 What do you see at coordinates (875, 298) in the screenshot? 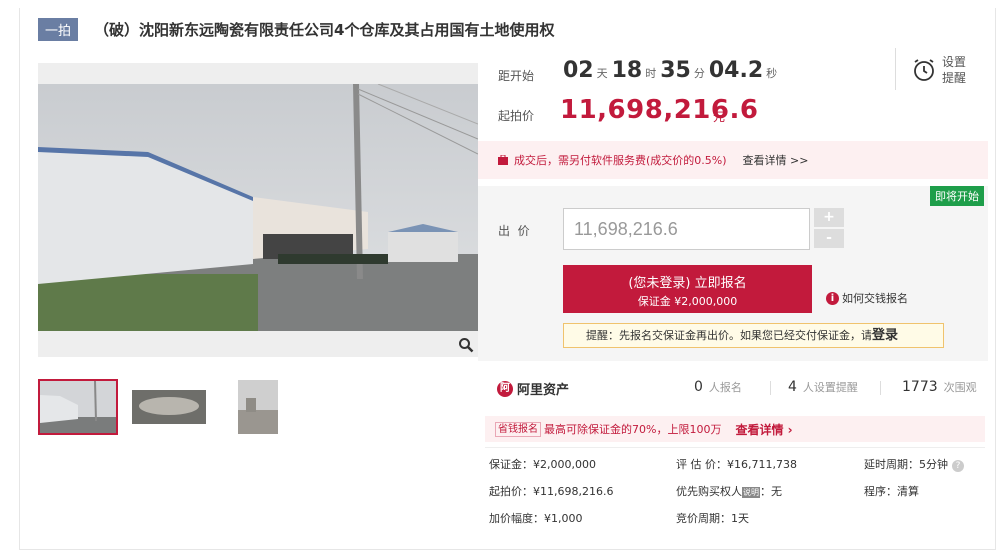
I see `how-to-pay-label: 如何交钱报名` at bounding box center [875, 298].